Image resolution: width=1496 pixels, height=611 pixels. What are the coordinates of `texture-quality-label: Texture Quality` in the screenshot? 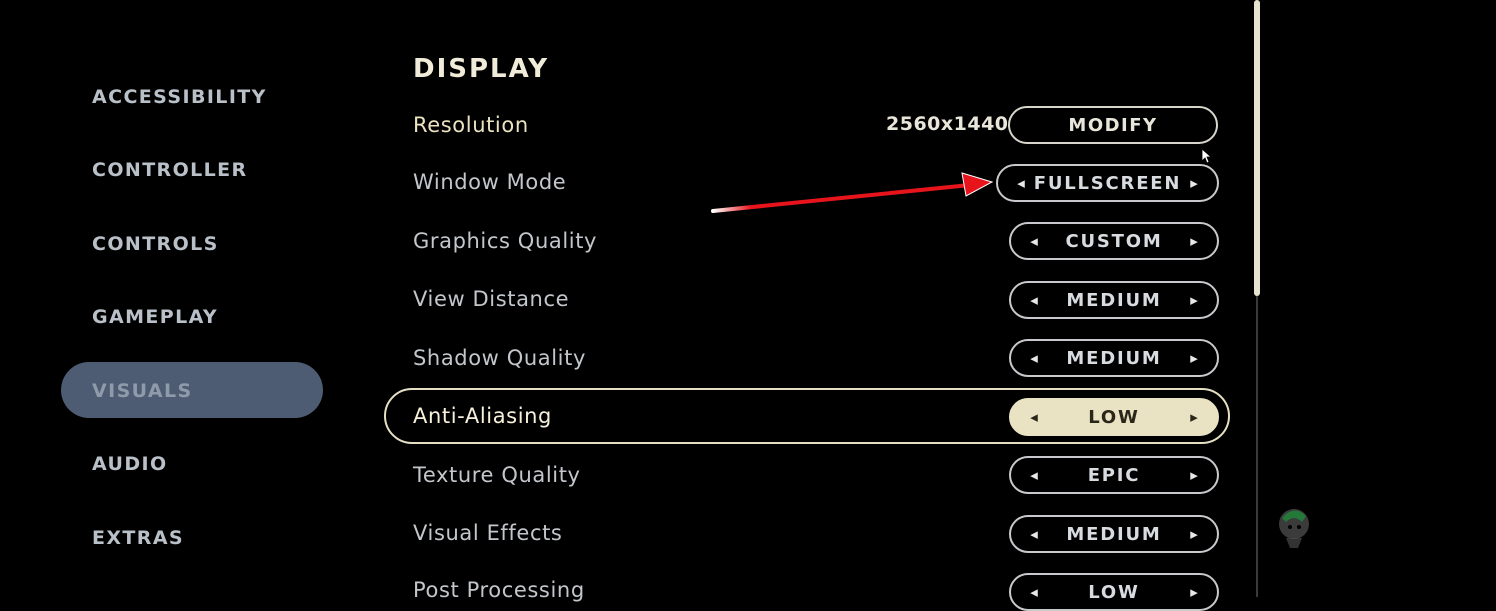 It's located at (497, 475).